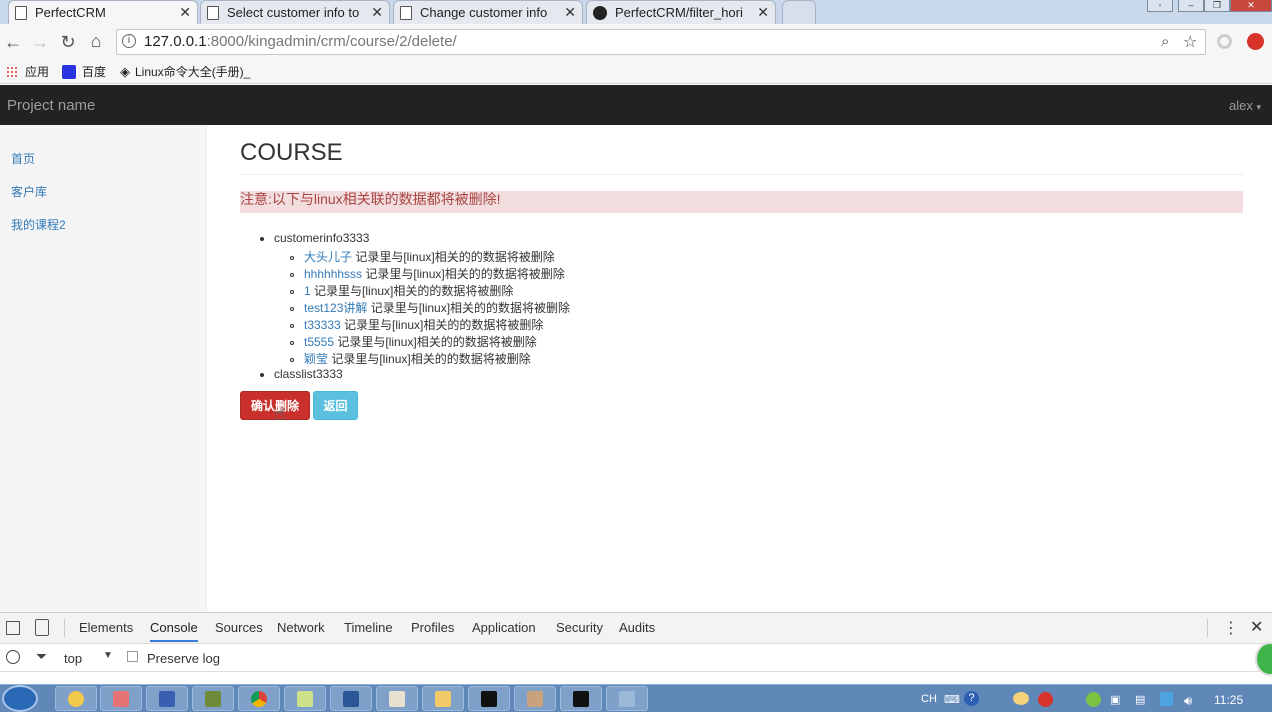  I want to click on folder-icon, so click(443, 698).